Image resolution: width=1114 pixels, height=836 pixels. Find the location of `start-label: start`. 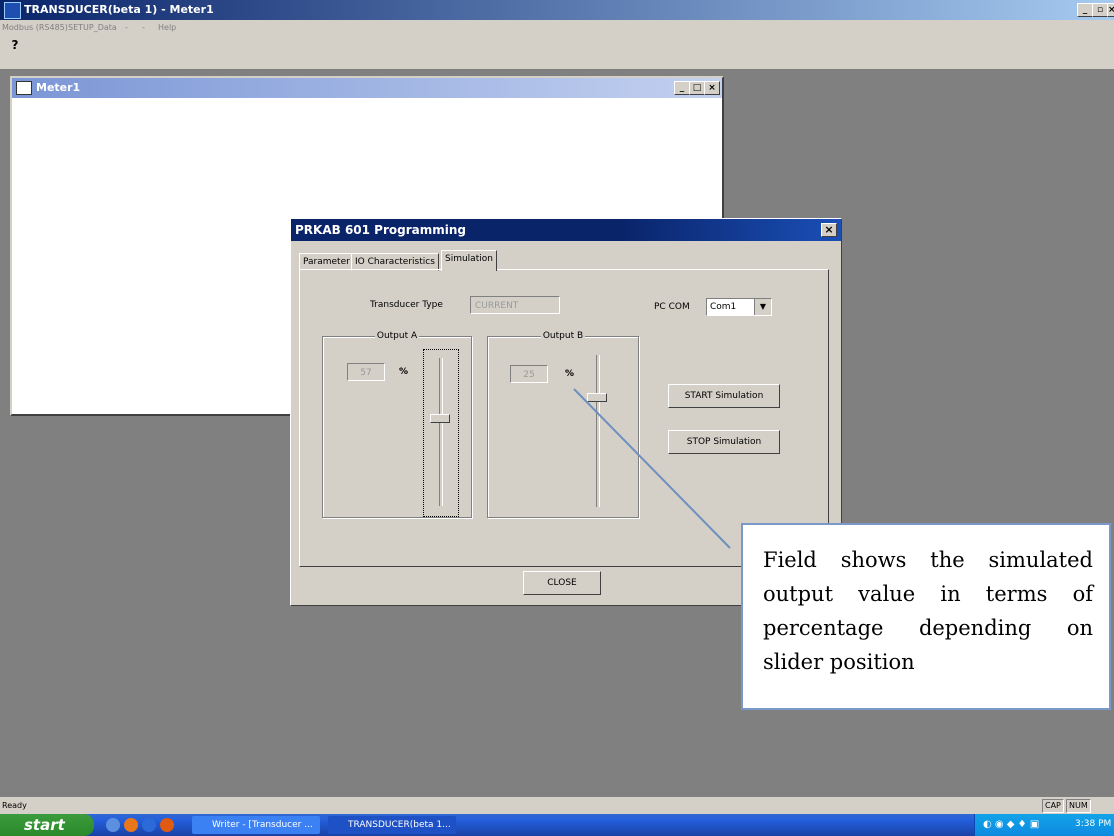

start-label: start is located at coordinates (44, 825).